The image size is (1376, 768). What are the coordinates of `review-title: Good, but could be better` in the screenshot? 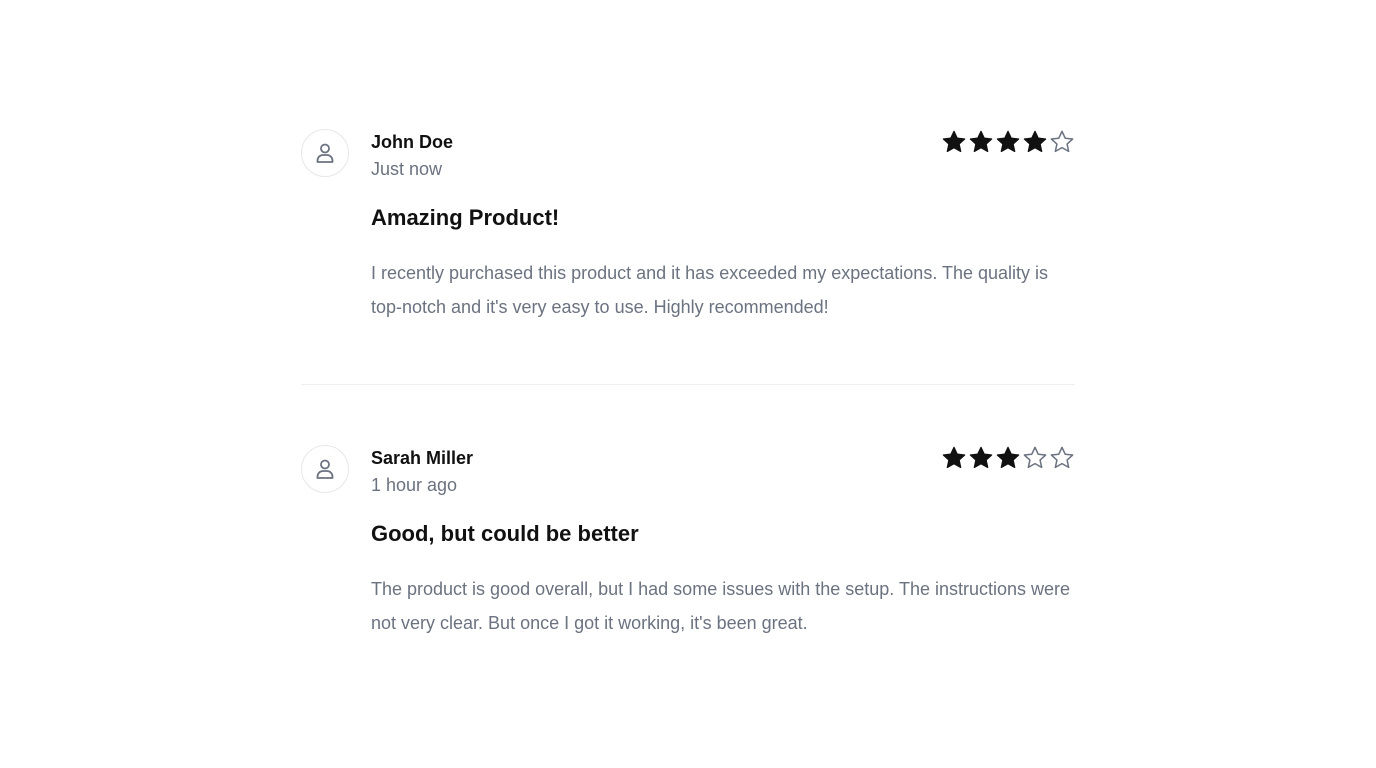 It's located at (505, 533).